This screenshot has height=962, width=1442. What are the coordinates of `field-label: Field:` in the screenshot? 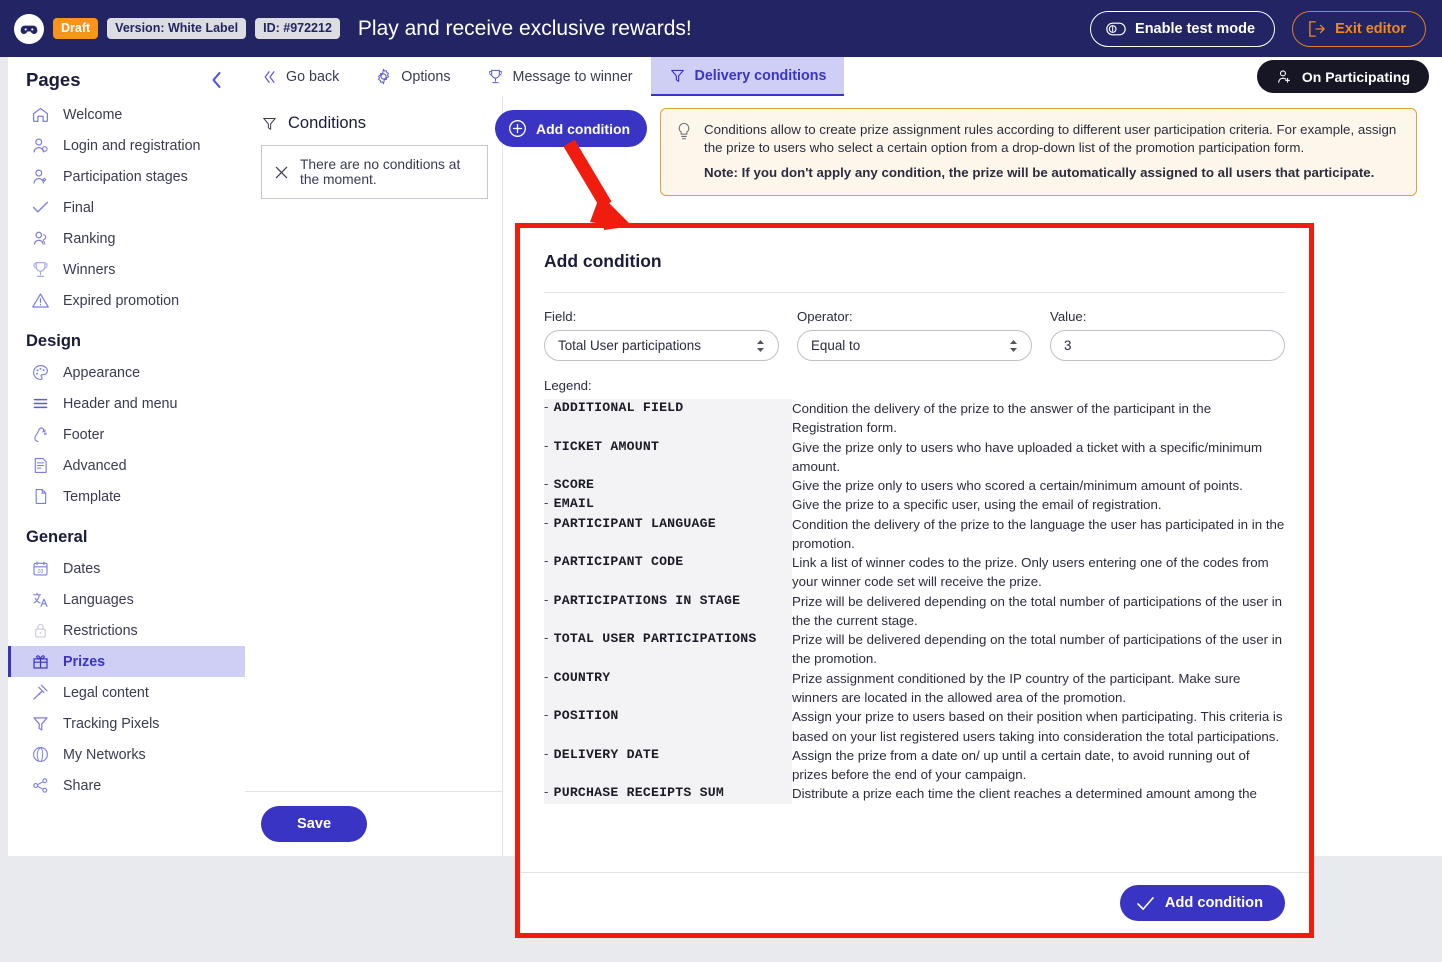 It's located at (560, 316).